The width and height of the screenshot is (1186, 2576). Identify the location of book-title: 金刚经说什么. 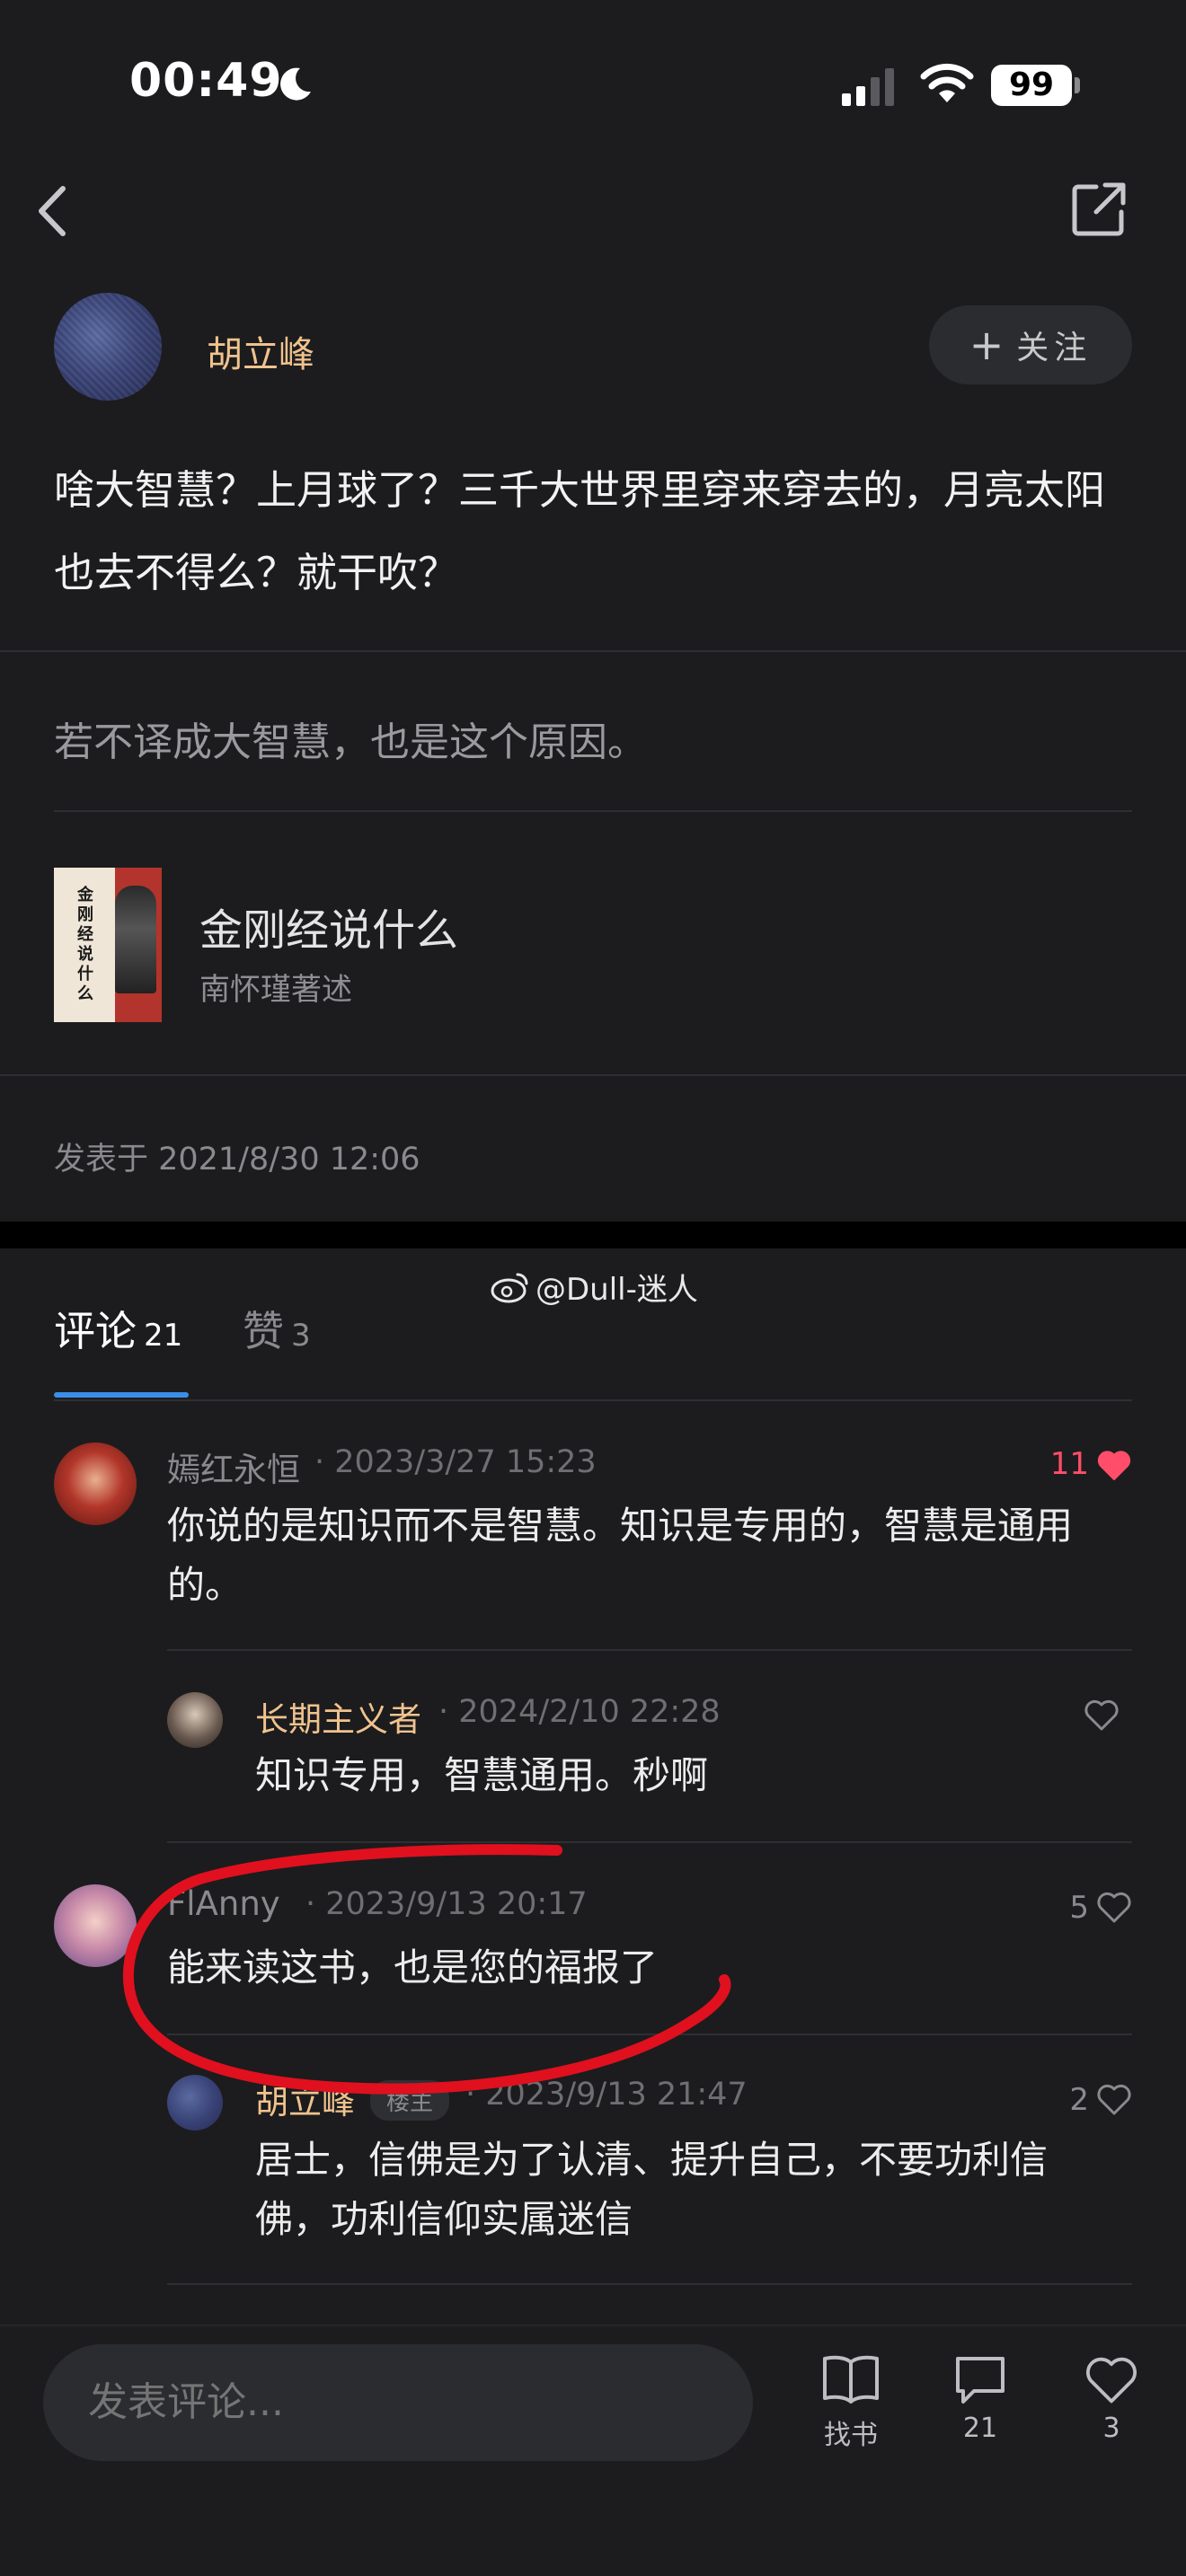
(328, 926).